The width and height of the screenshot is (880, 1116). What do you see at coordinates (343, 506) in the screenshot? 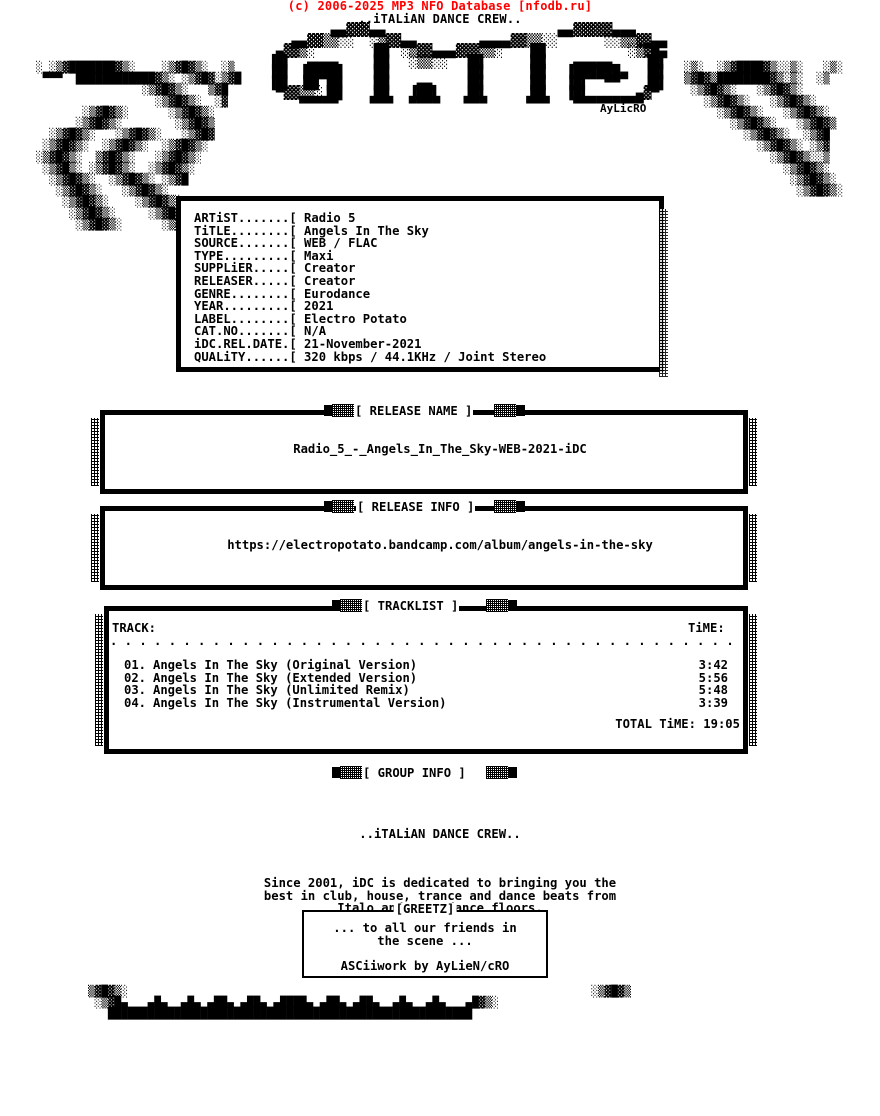
I see `release-info-label-left-checker` at bounding box center [343, 506].